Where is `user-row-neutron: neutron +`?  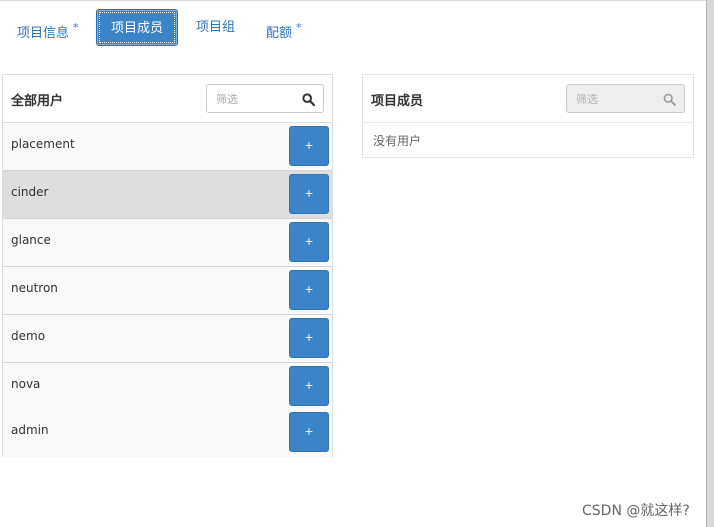 user-row-neutron: neutron + is located at coordinates (167, 291).